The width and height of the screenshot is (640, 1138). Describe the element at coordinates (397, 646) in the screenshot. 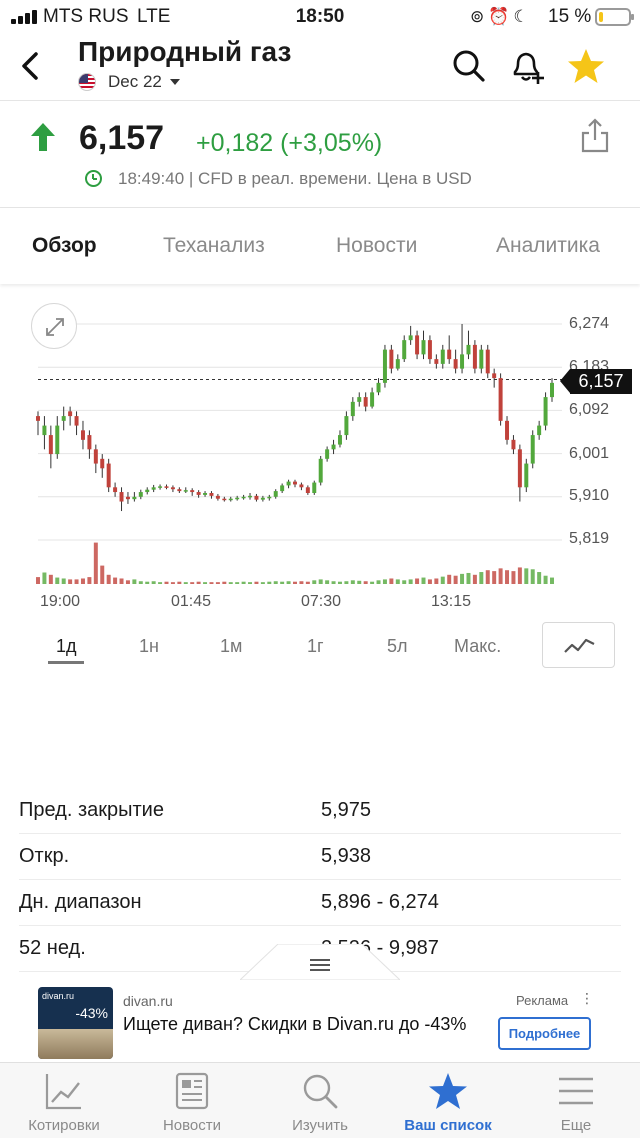

I see `period-5y: 5л` at that location.